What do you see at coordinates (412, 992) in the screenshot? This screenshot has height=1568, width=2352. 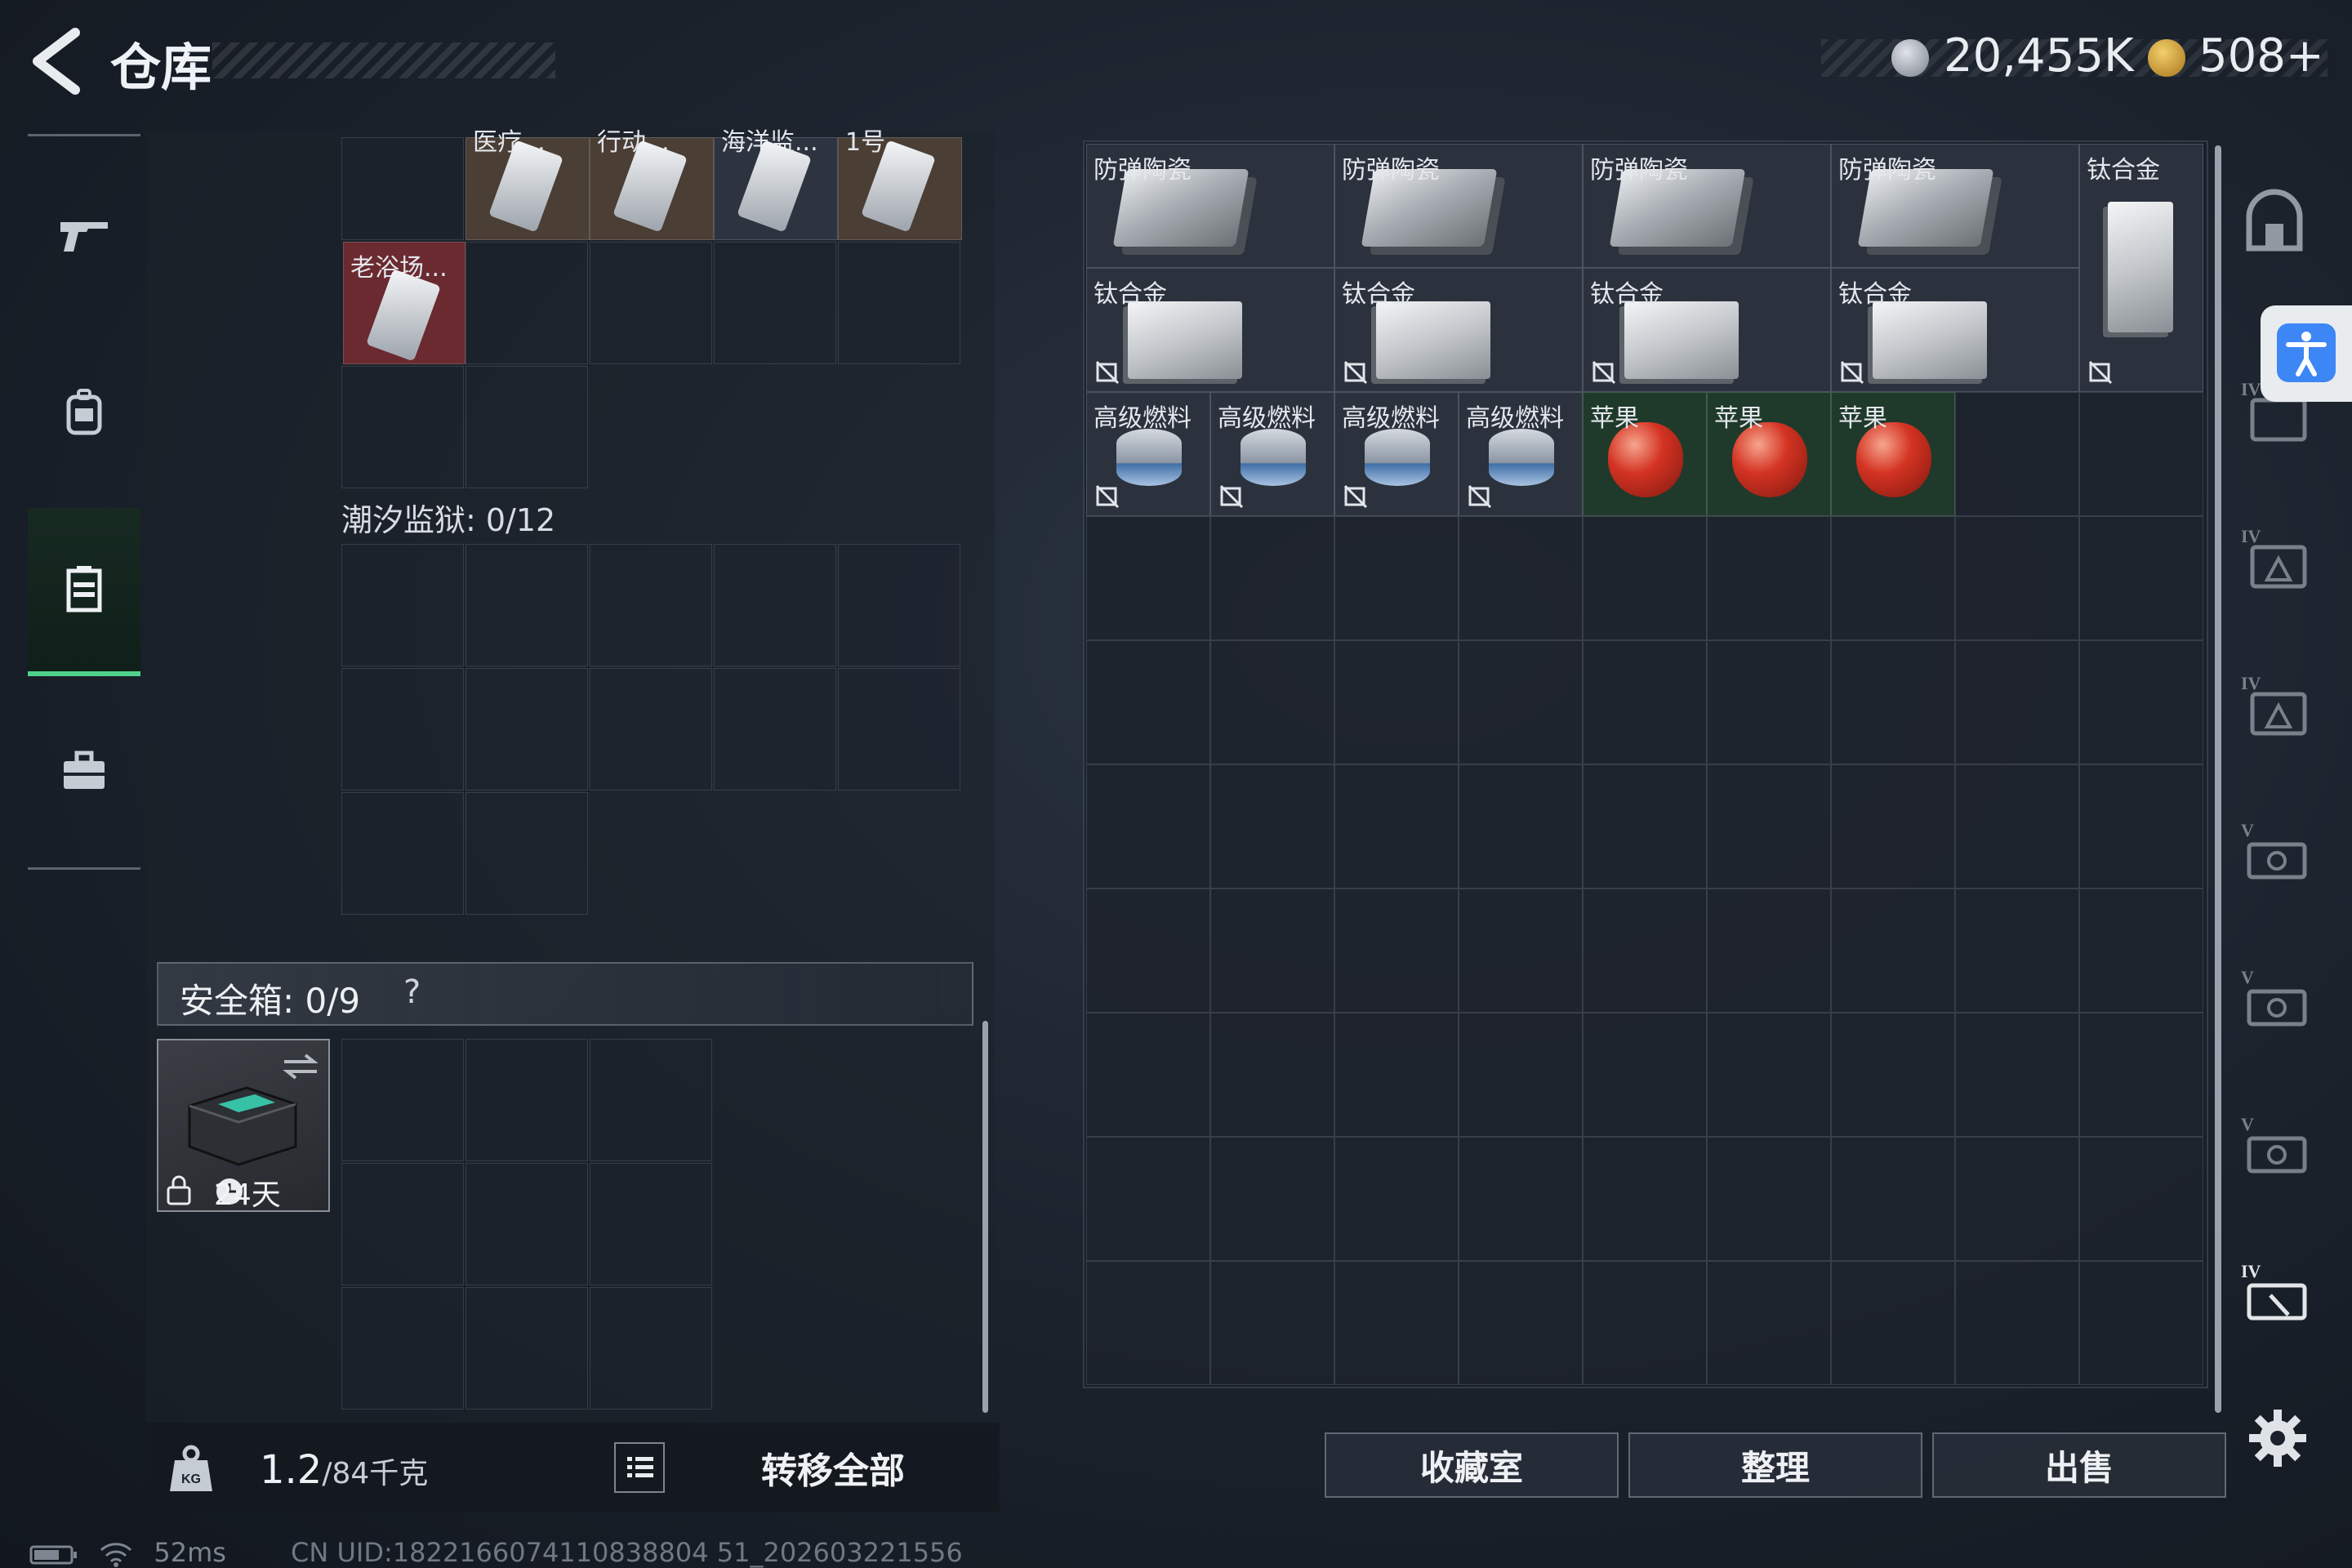 I see `help-button: ?` at bounding box center [412, 992].